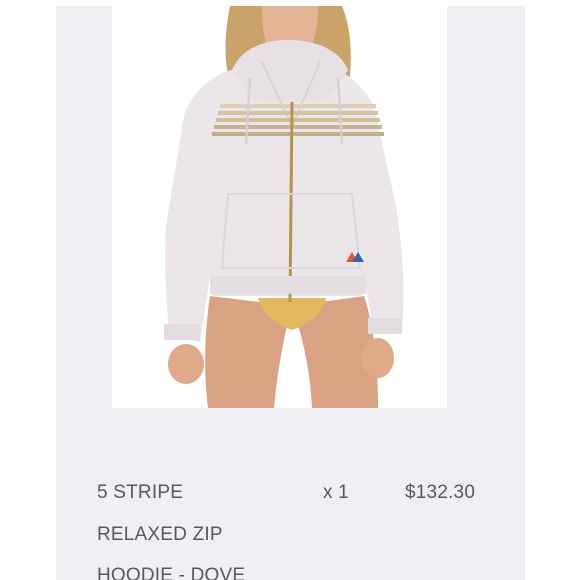 This screenshot has width=580, height=580. What do you see at coordinates (336, 492) in the screenshot?
I see `quantity-label: x 1` at bounding box center [336, 492].